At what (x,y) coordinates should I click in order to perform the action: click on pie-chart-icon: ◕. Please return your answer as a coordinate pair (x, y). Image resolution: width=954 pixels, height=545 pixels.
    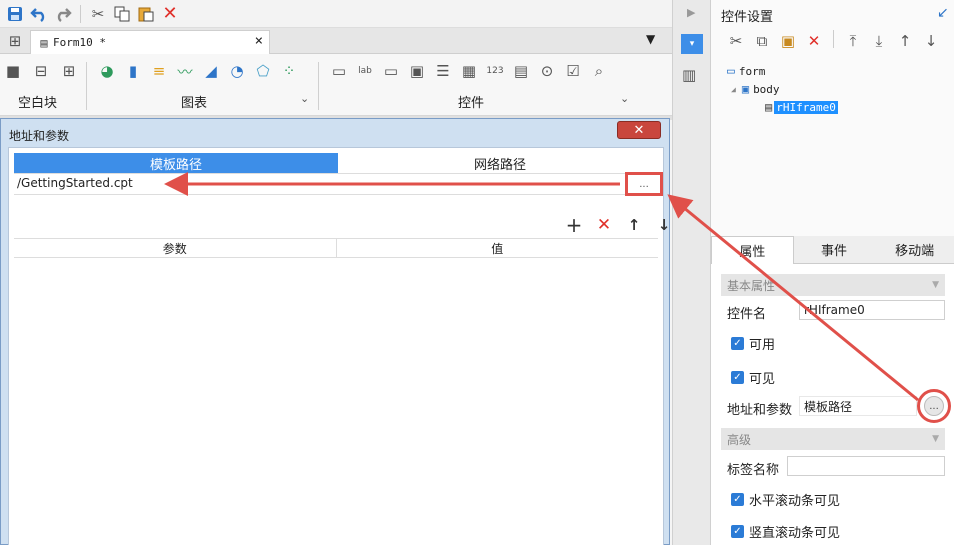
    Looking at the image, I should click on (107, 71).